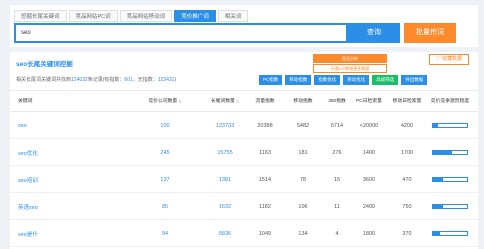 The height and width of the screenshot is (249, 484). What do you see at coordinates (430, 33) in the screenshot?
I see `batch-mine-button: 批量挖词` at bounding box center [430, 33].